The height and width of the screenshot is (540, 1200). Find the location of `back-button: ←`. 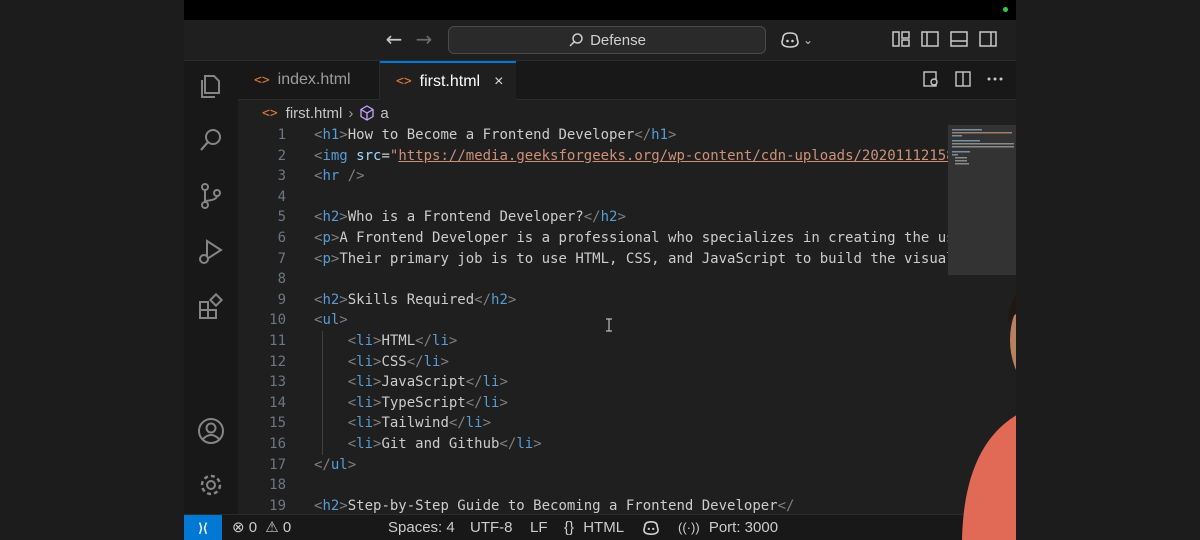

back-button: ← is located at coordinates (394, 40).